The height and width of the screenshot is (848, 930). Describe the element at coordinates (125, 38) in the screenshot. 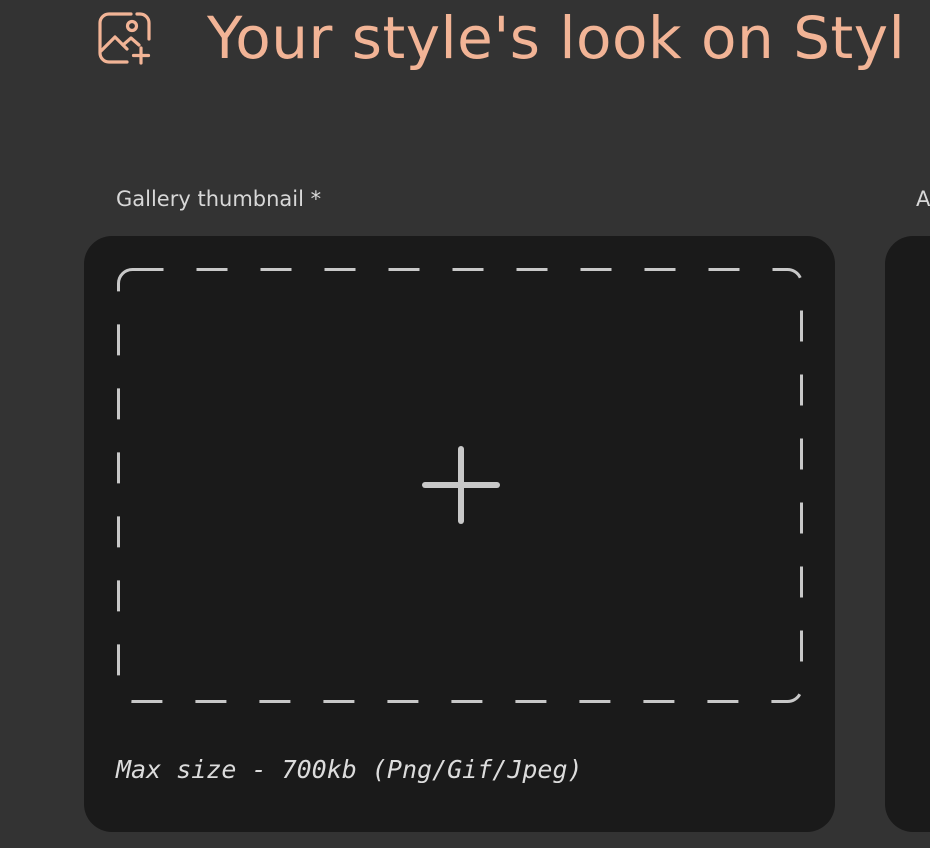

I see `image-add-icon` at that location.